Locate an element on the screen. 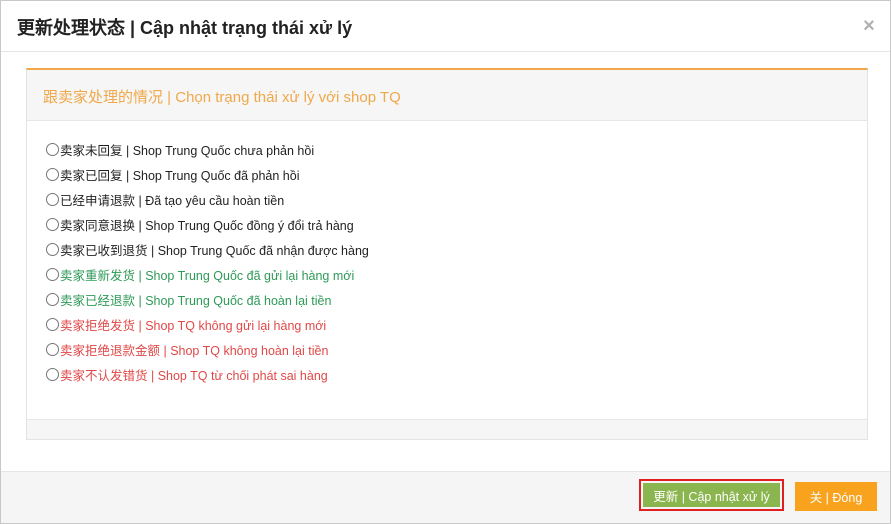 The image size is (891, 524). update-button-highlight: 更新 | Cập nhật xử lý is located at coordinates (711, 495).